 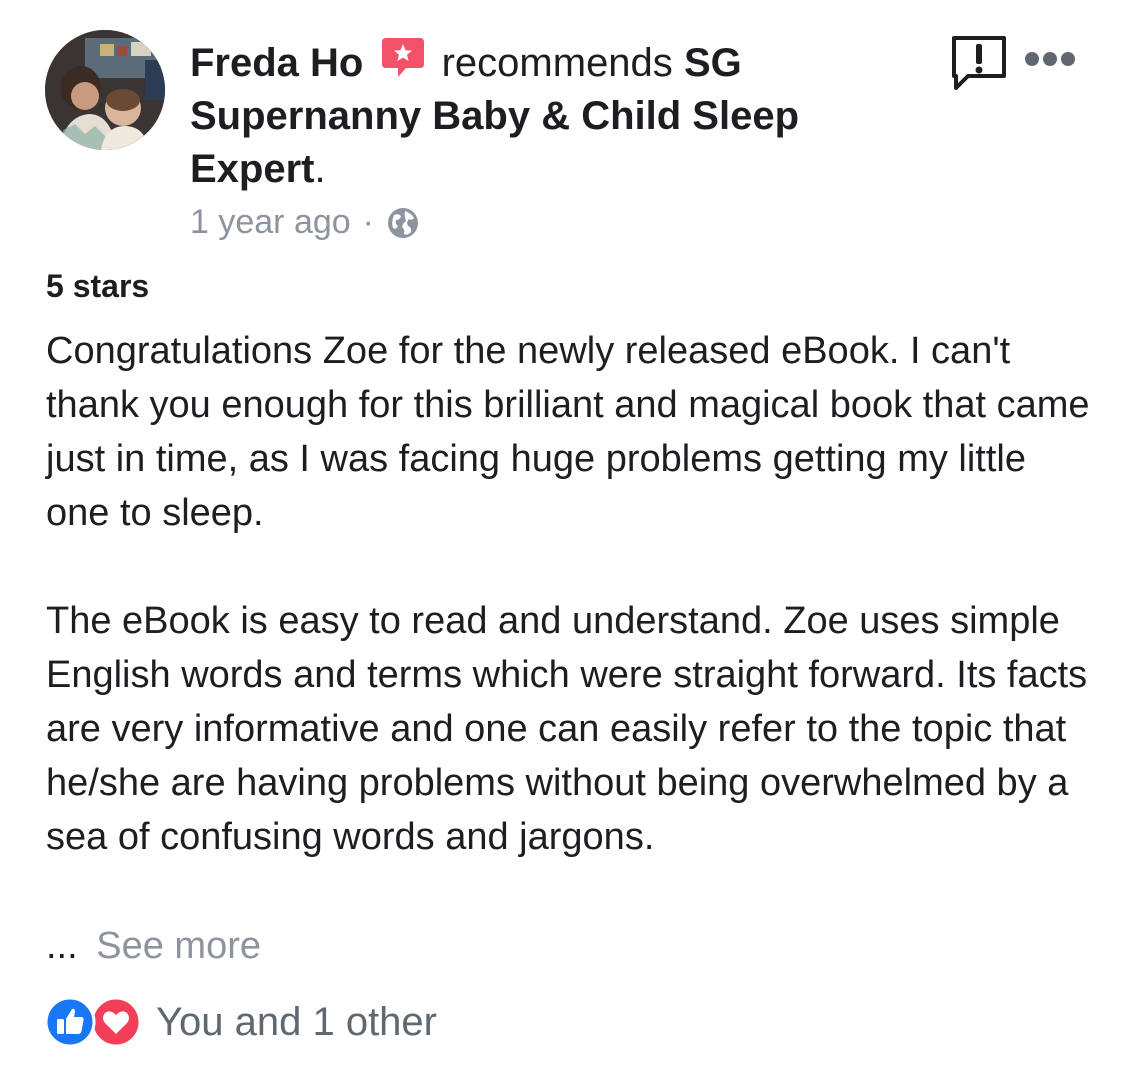 What do you see at coordinates (557, 63) in the screenshot?
I see `recommends-text: recommends` at bounding box center [557, 63].